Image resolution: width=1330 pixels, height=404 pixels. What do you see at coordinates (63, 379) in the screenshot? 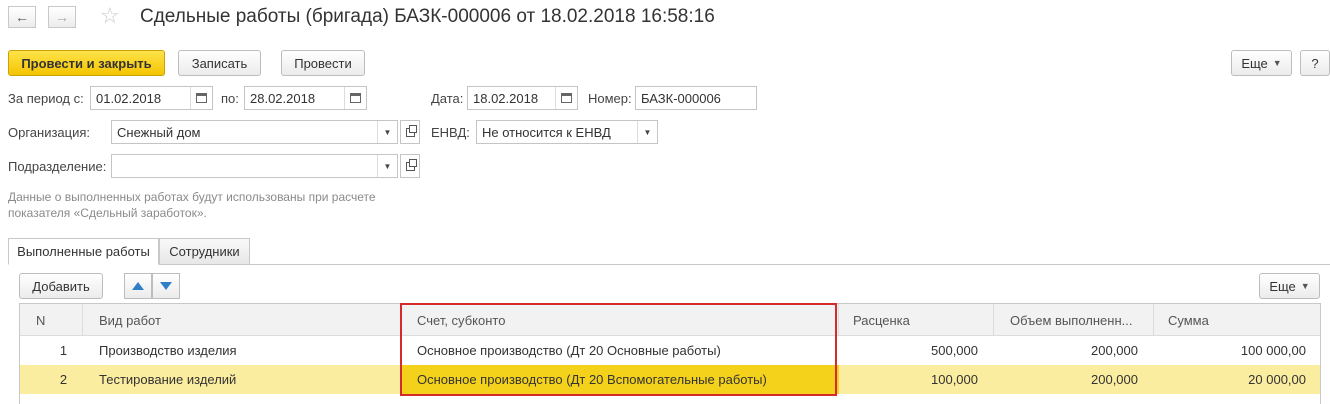
I see `cell-n: 2` at bounding box center [63, 379].